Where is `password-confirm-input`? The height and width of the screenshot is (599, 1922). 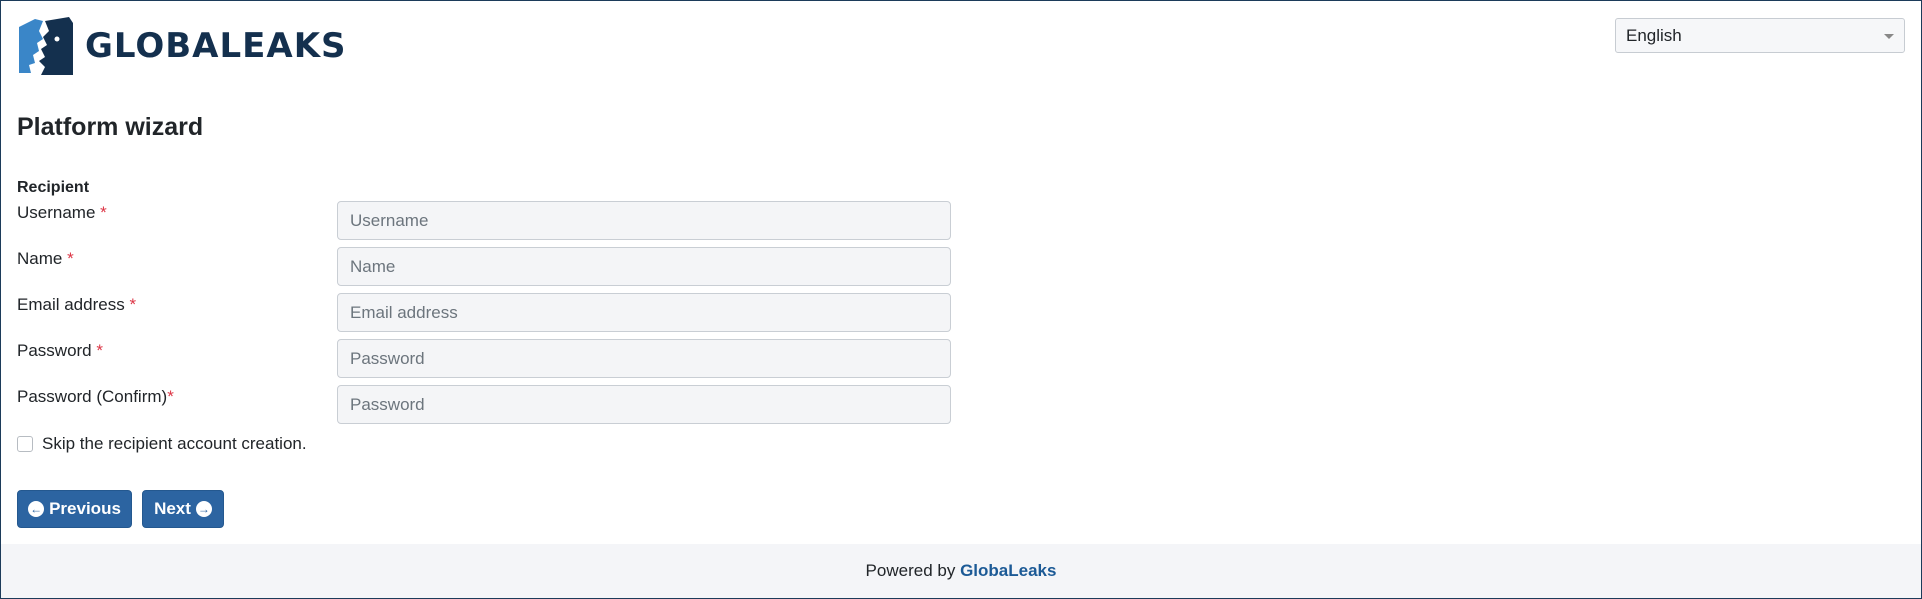
password-confirm-input is located at coordinates (644, 404).